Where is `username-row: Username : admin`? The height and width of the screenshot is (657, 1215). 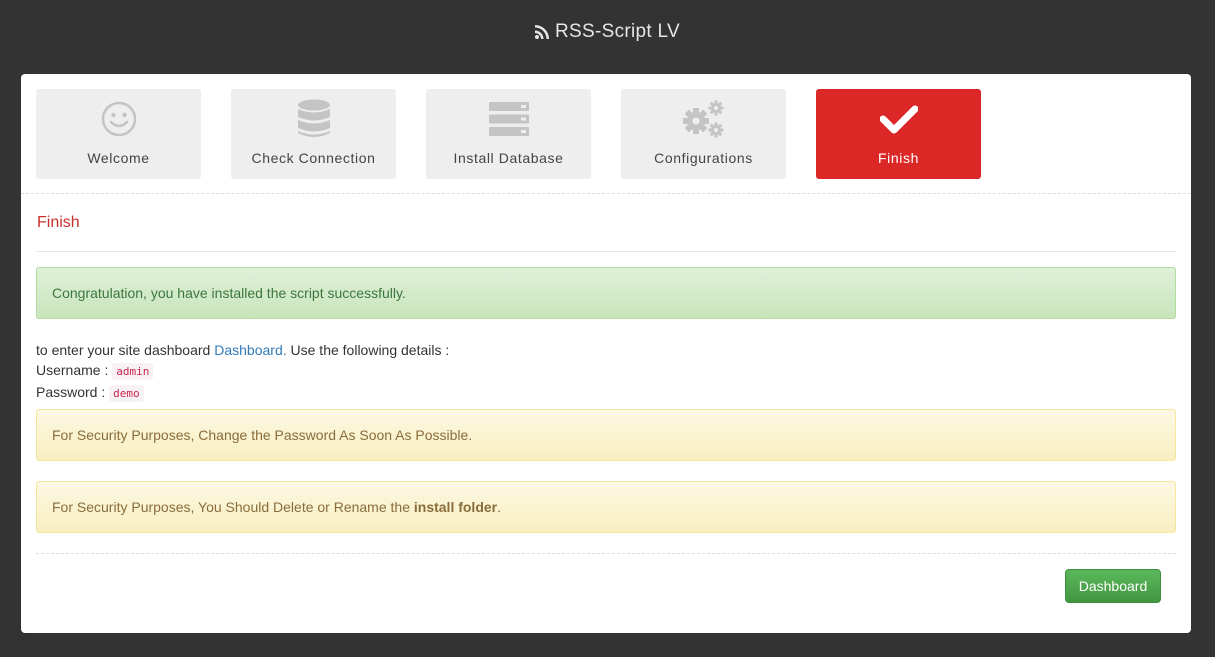
username-row: Username : admin is located at coordinates (242, 371).